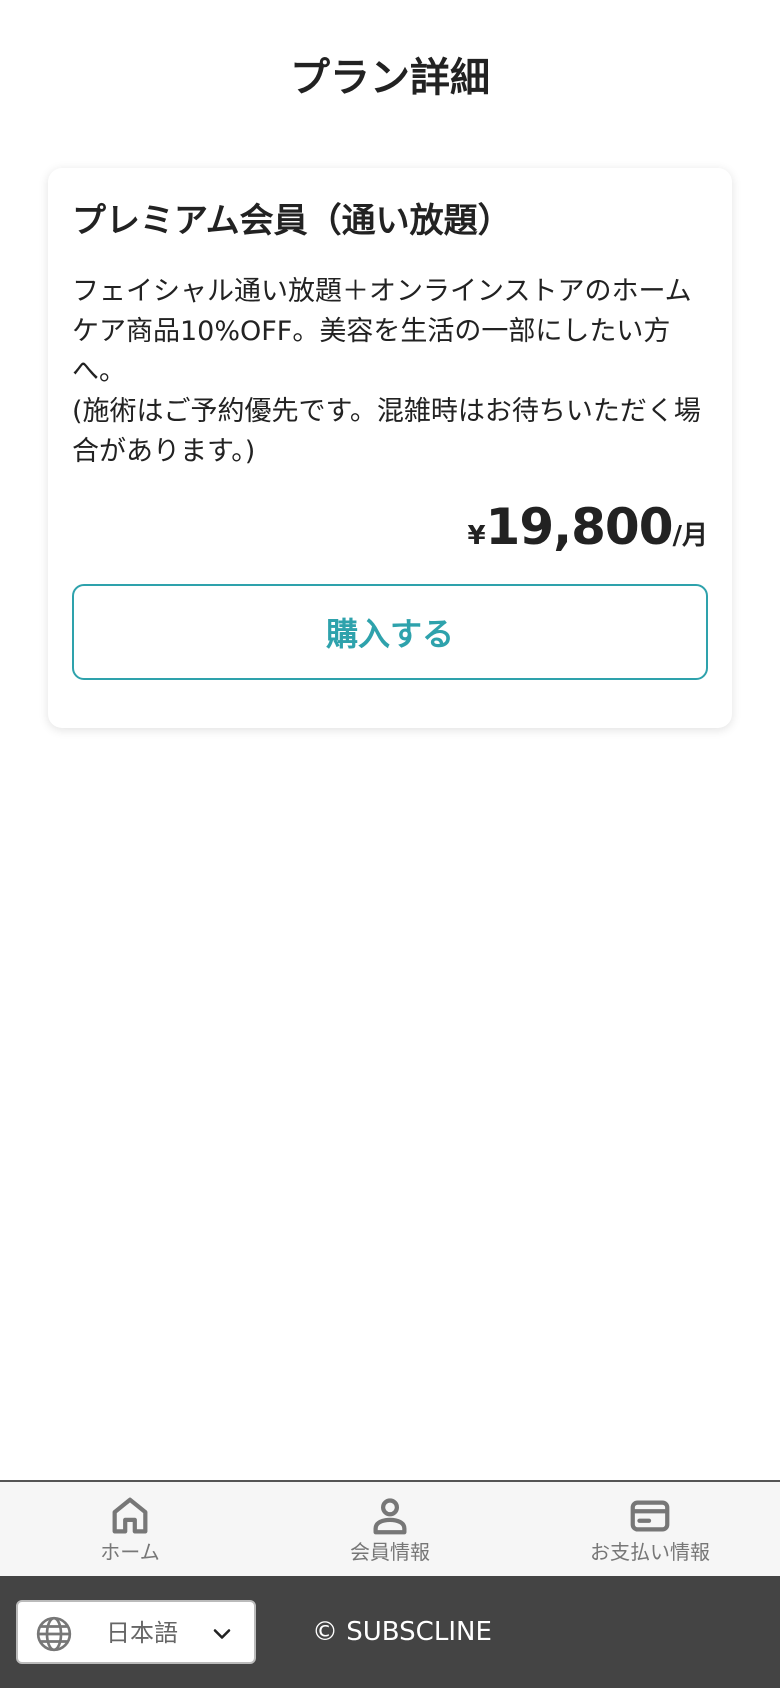 The height and width of the screenshot is (1688, 780). I want to click on nav-item-member-info: 会員情報, so click(390, 1529).